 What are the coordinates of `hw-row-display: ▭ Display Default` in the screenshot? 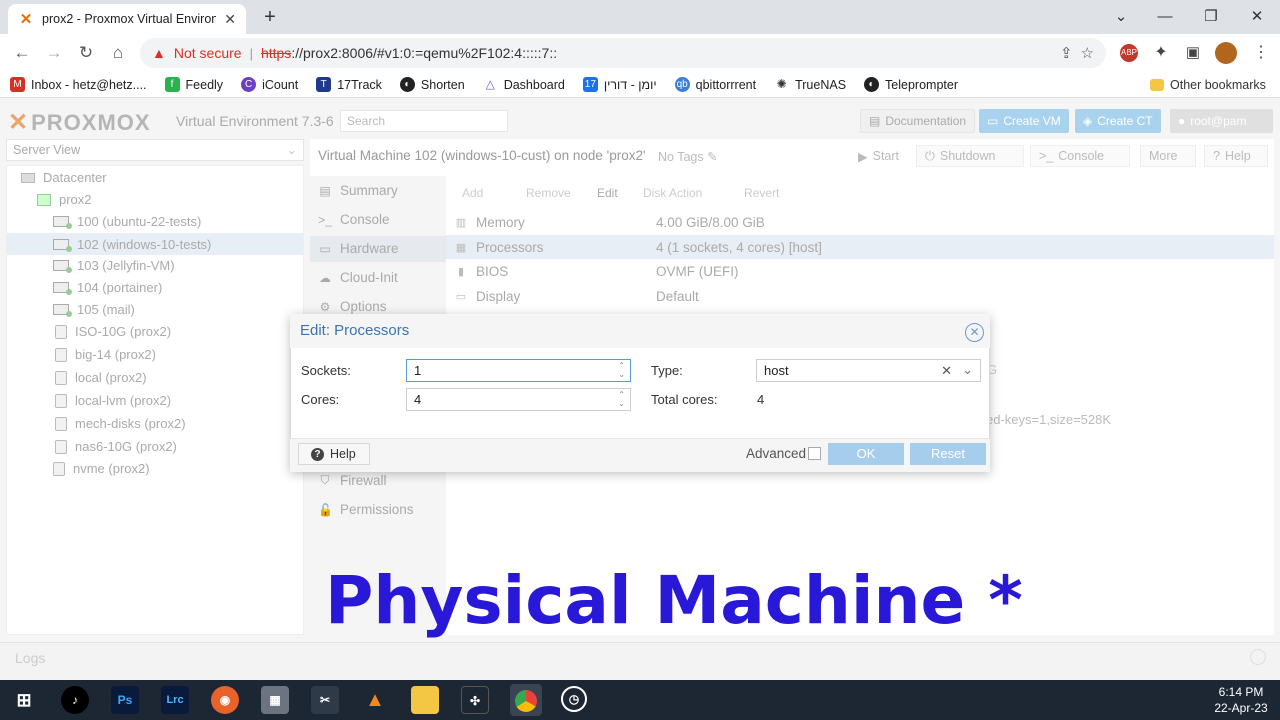 It's located at (860, 296).